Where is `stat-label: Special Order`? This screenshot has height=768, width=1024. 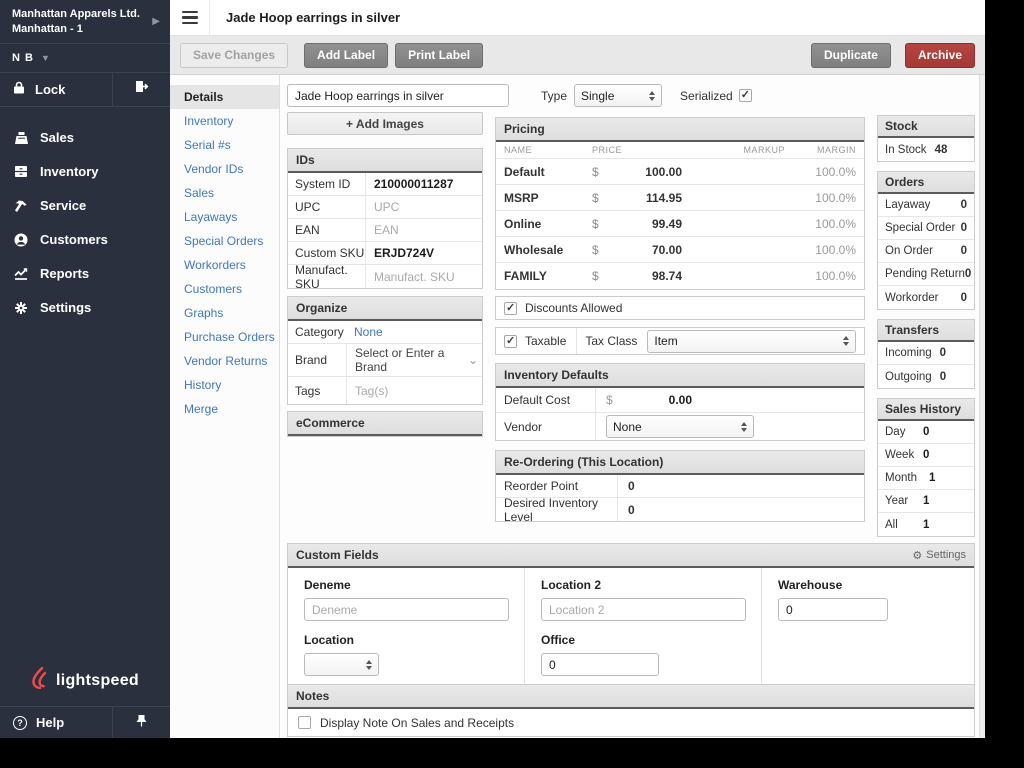
stat-label: Special Order is located at coordinates (920, 228).